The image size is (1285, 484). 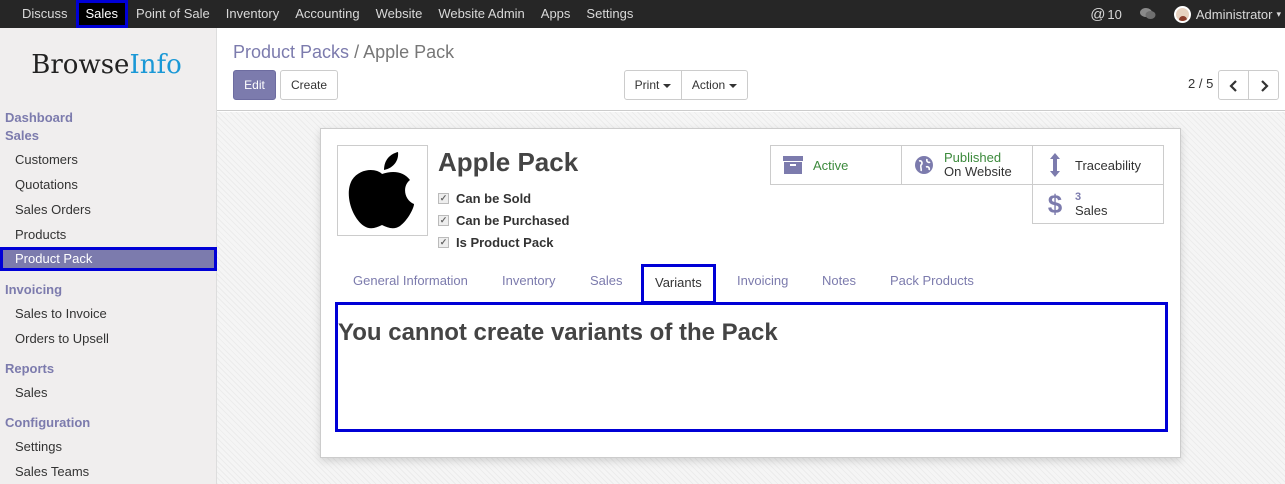 I want to click on sales-text: 3 Sales, so click(x=1091, y=204).